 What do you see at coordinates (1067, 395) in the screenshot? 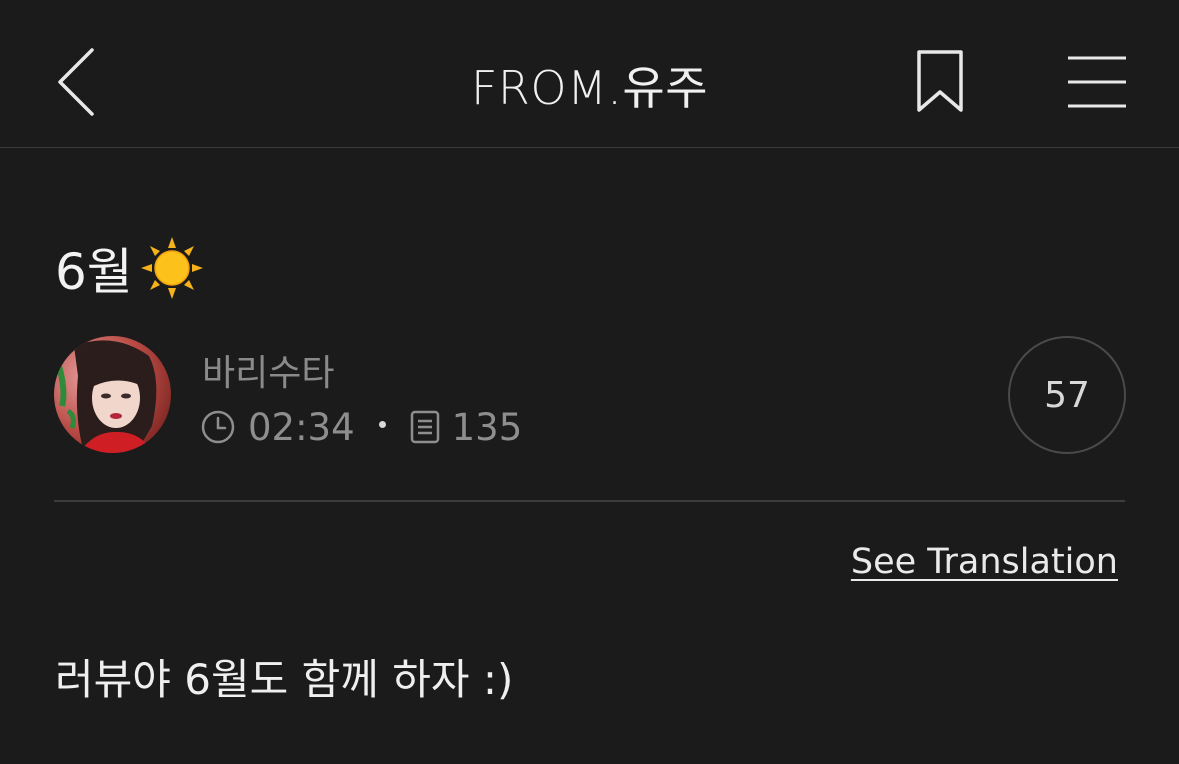
I see `comment-count-button: 57` at bounding box center [1067, 395].